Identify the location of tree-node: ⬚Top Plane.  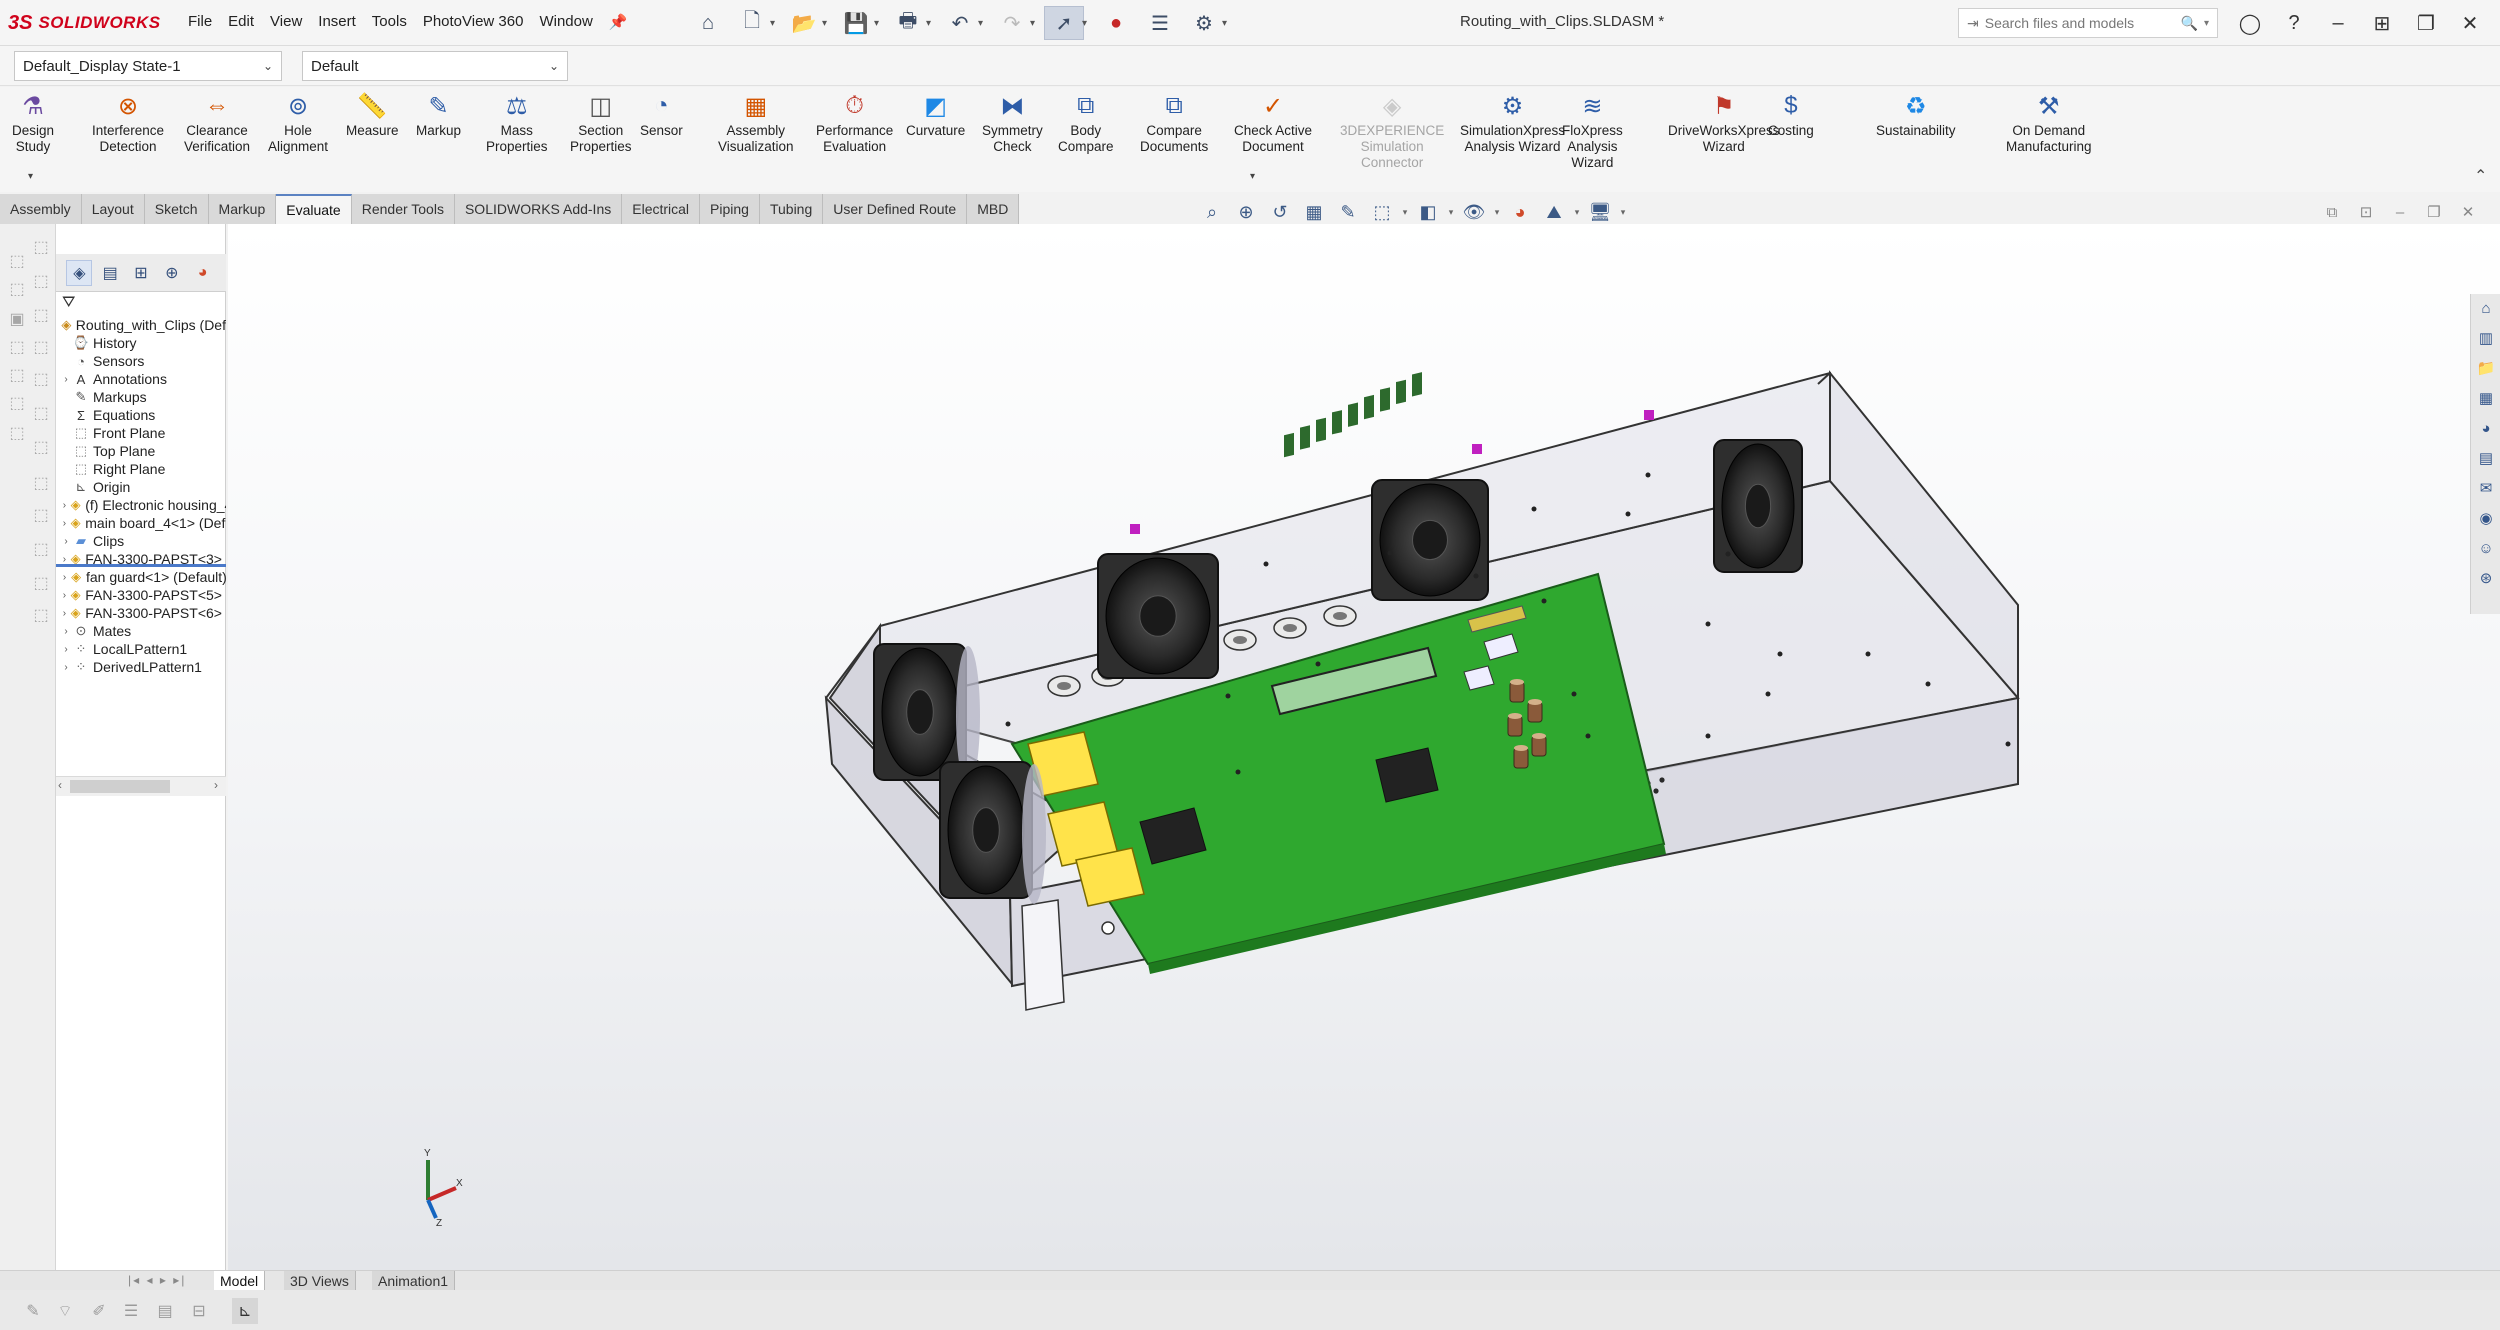
(143, 451).